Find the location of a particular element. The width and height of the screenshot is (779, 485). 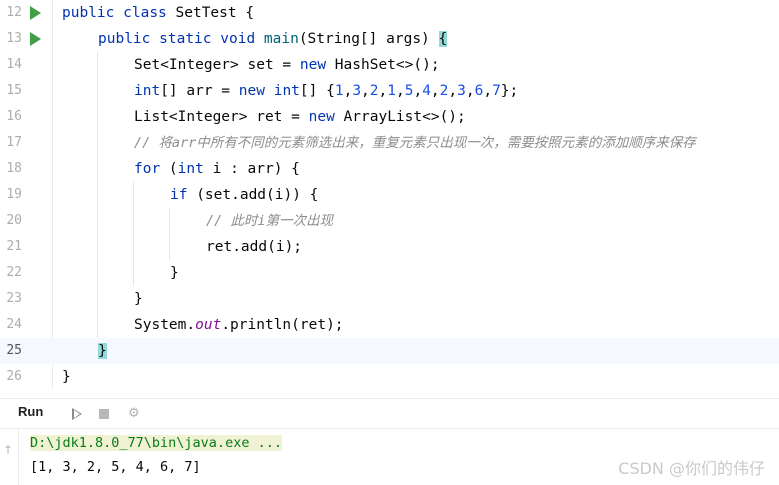

code-text: System.out.println(ret); is located at coordinates (239, 325).